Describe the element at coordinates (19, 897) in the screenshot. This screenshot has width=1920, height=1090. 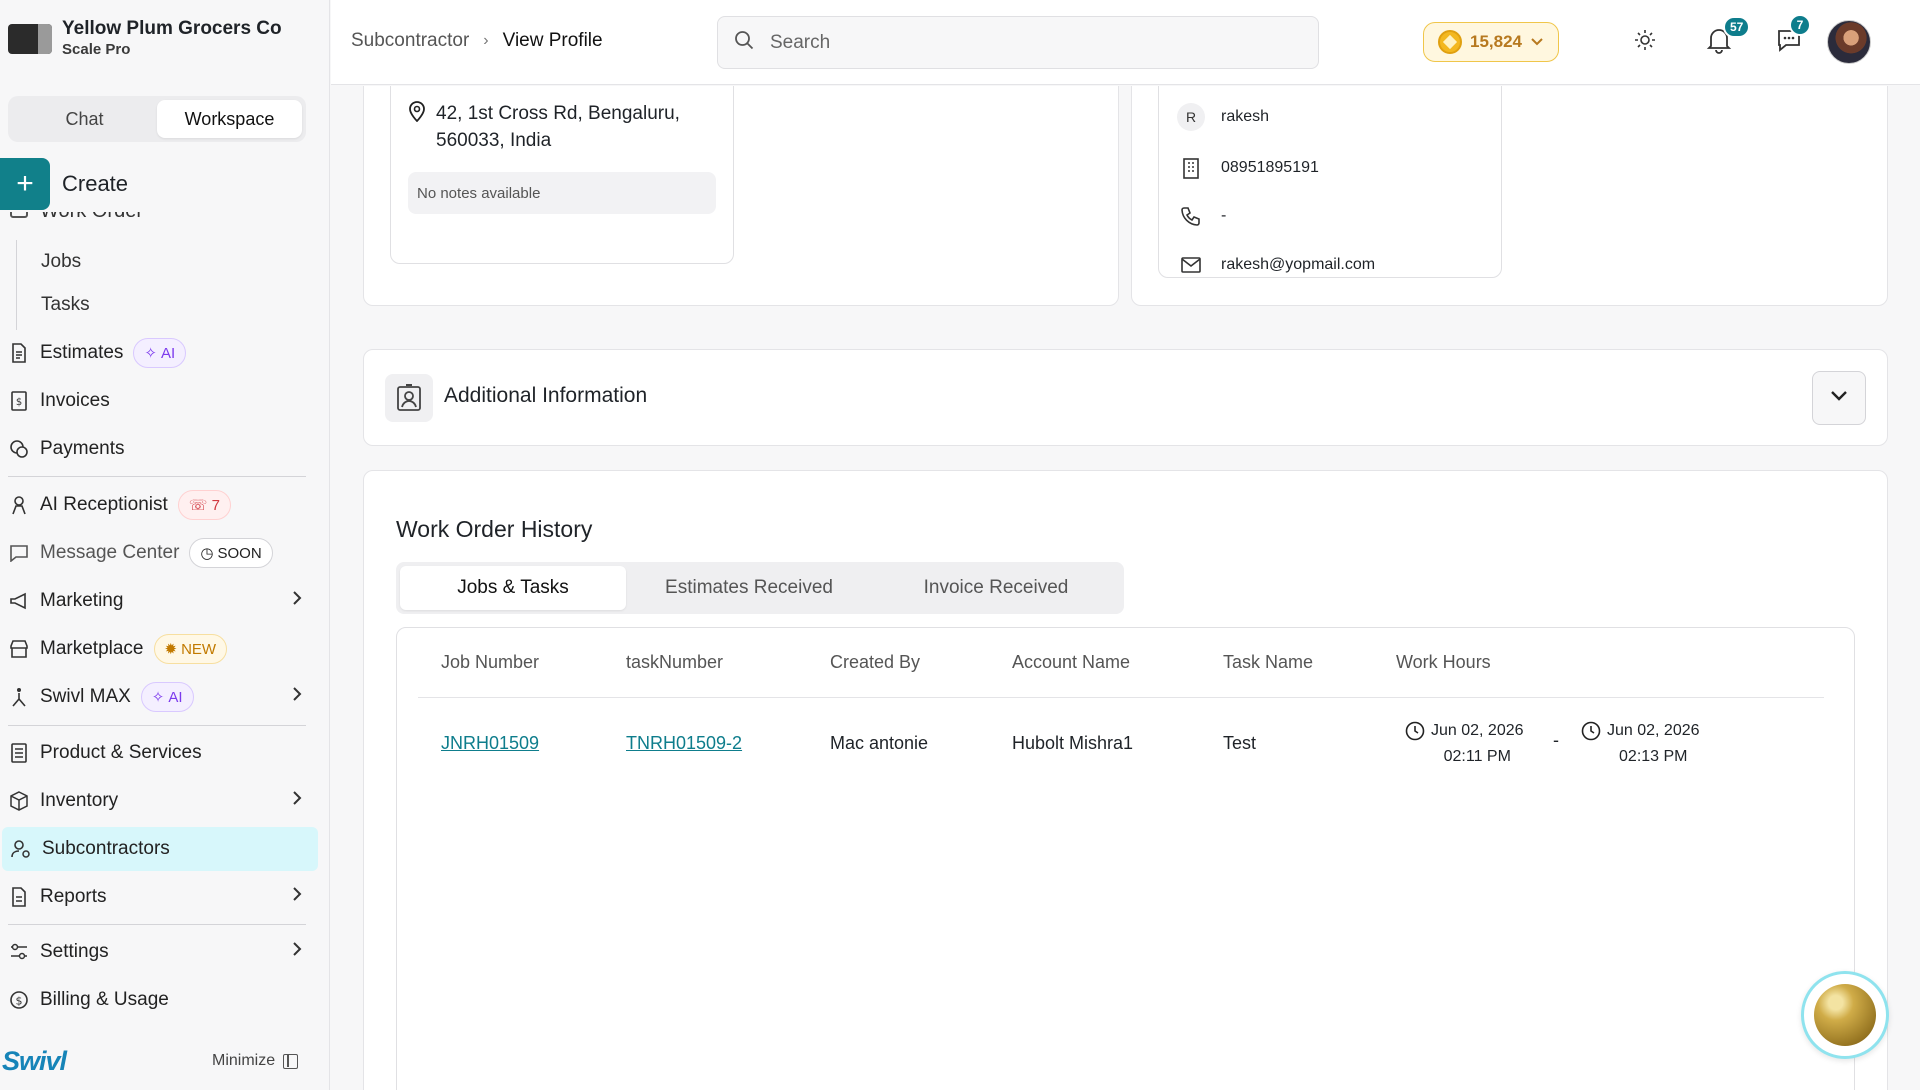
I see `report-icon` at that location.